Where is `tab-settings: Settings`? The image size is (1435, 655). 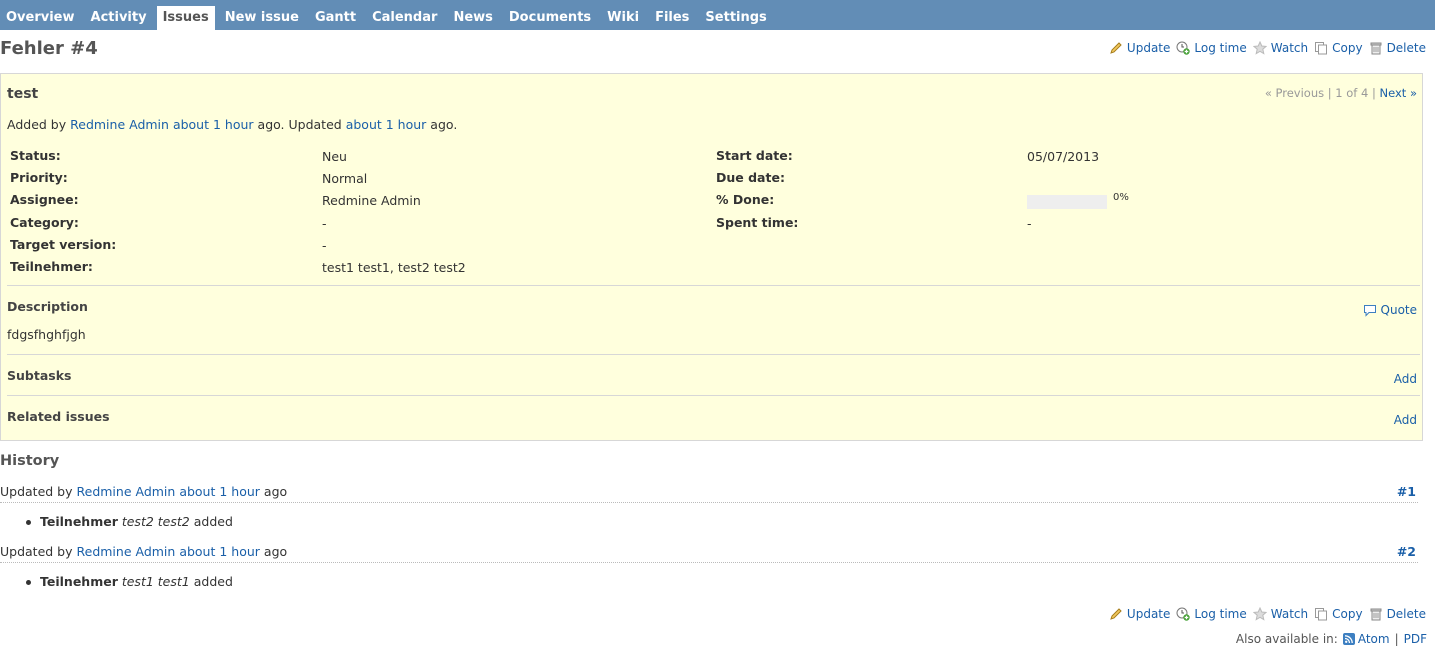
tab-settings: Settings is located at coordinates (735, 18).